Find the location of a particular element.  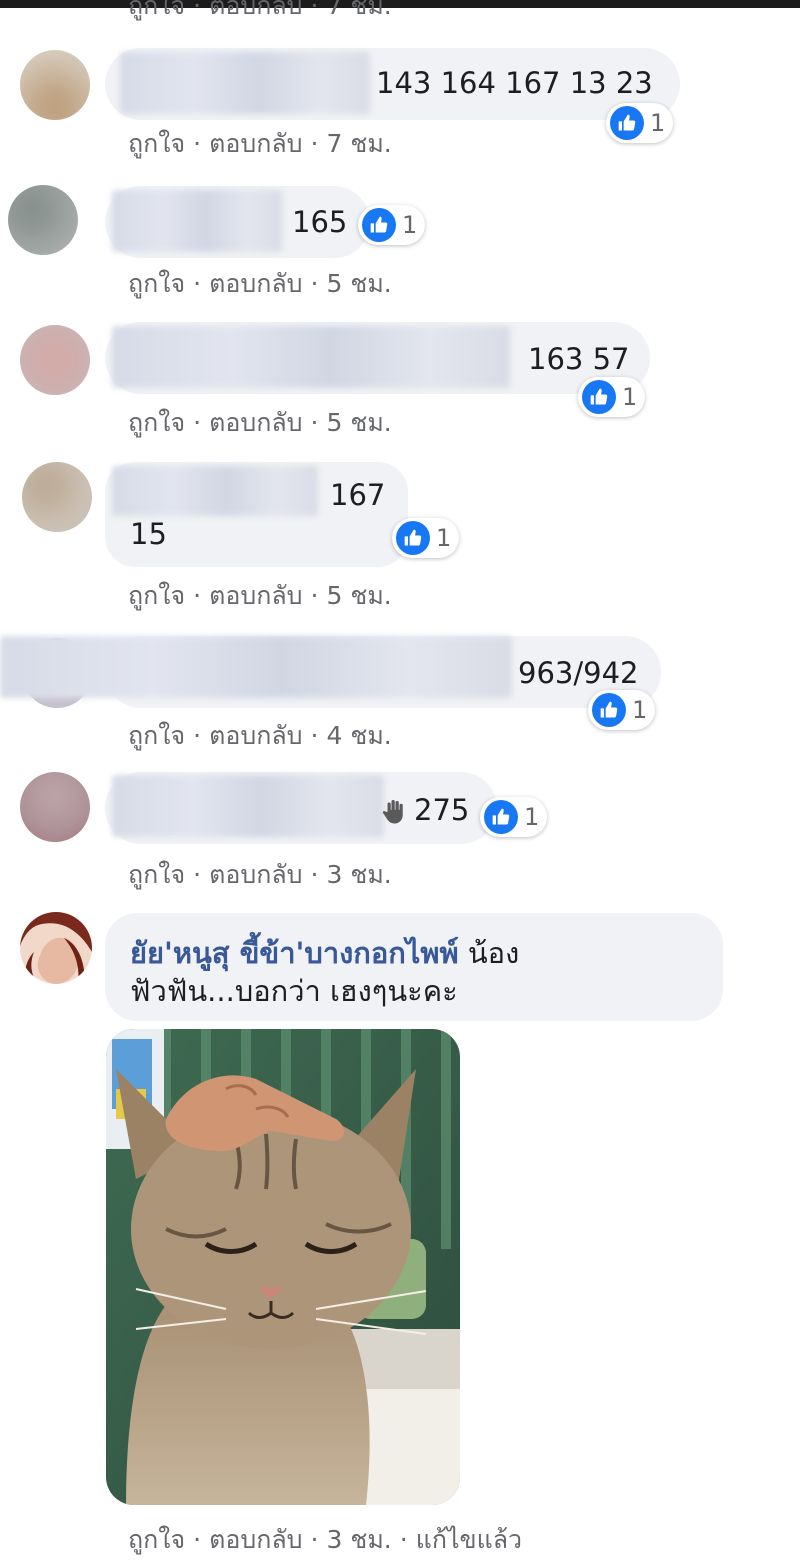

top-edge is located at coordinates (400, 4).